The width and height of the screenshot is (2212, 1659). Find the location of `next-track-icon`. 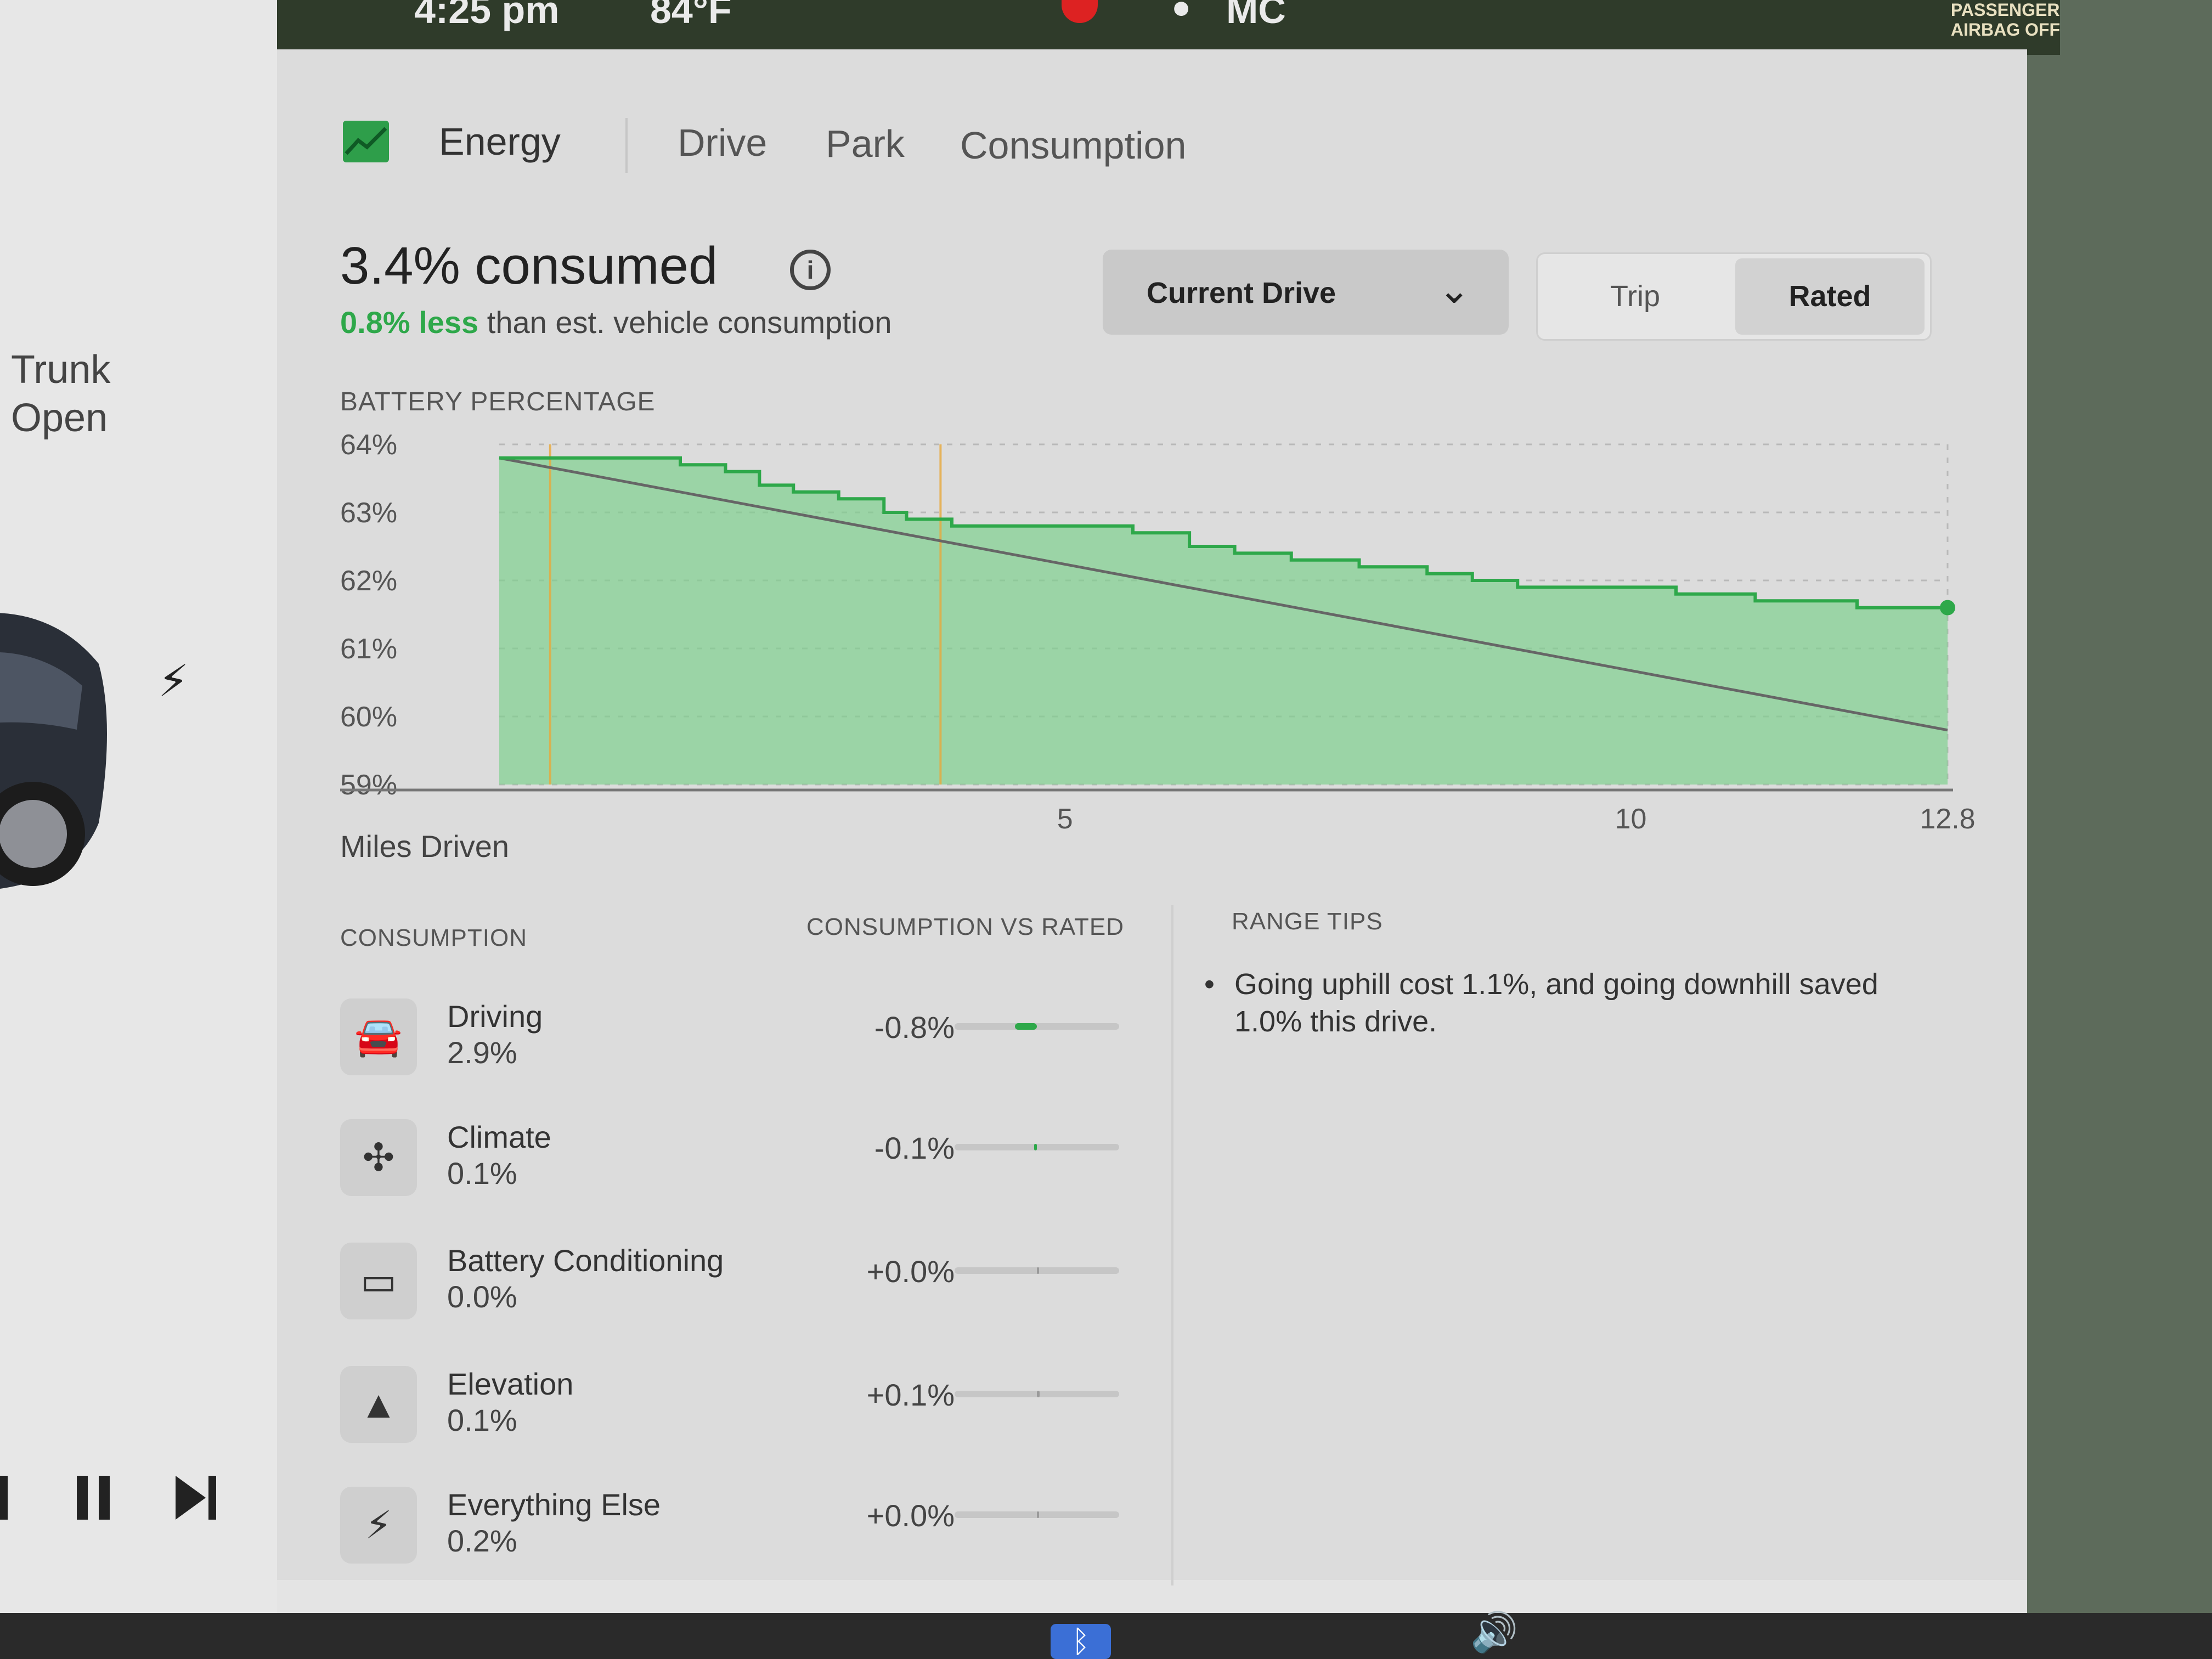

next-track-icon is located at coordinates (198, 1498).